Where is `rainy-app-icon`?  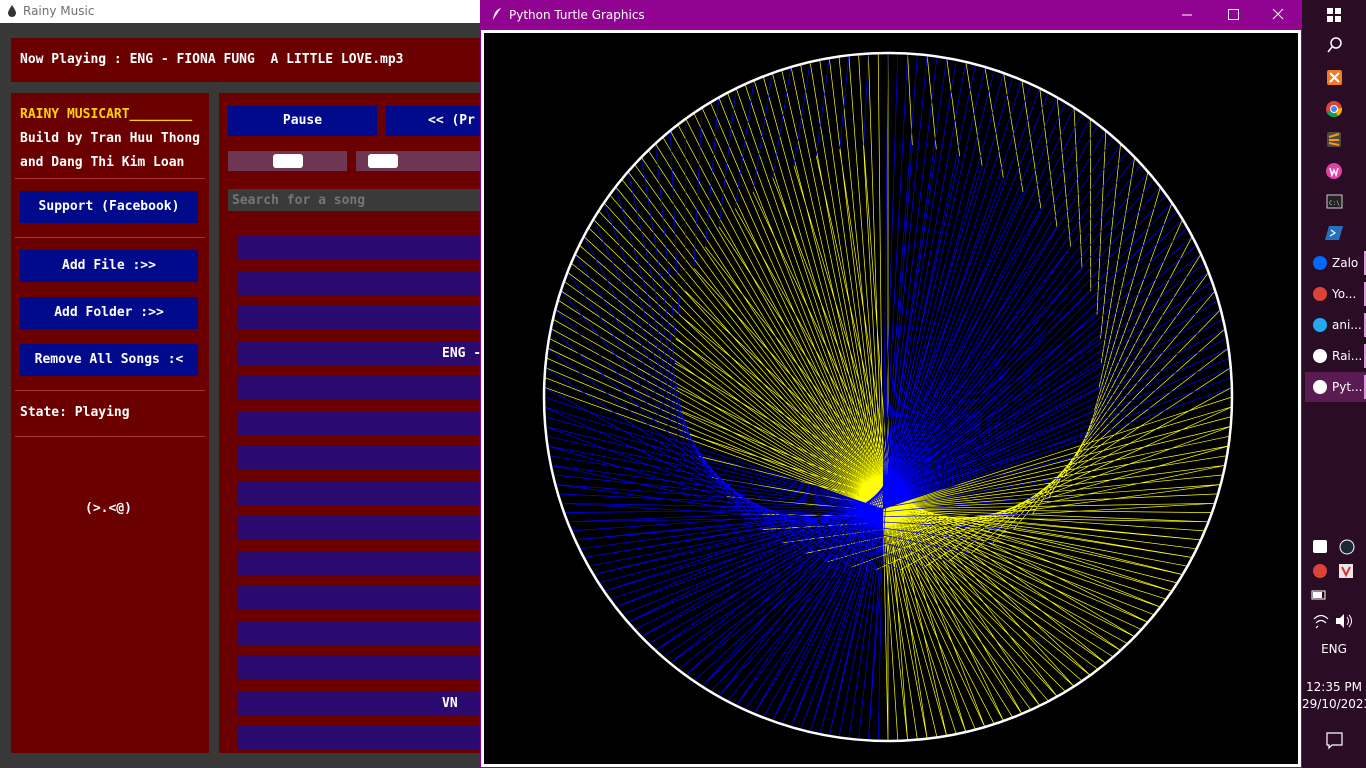 rainy-app-icon is located at coordinates (12, 11).